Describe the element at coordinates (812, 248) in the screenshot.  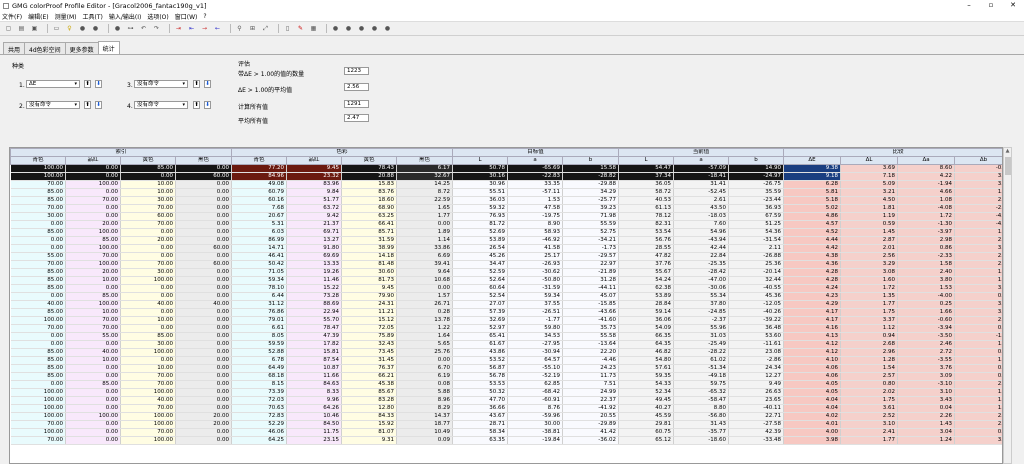
I see `table-cell: 4.42` at that location.